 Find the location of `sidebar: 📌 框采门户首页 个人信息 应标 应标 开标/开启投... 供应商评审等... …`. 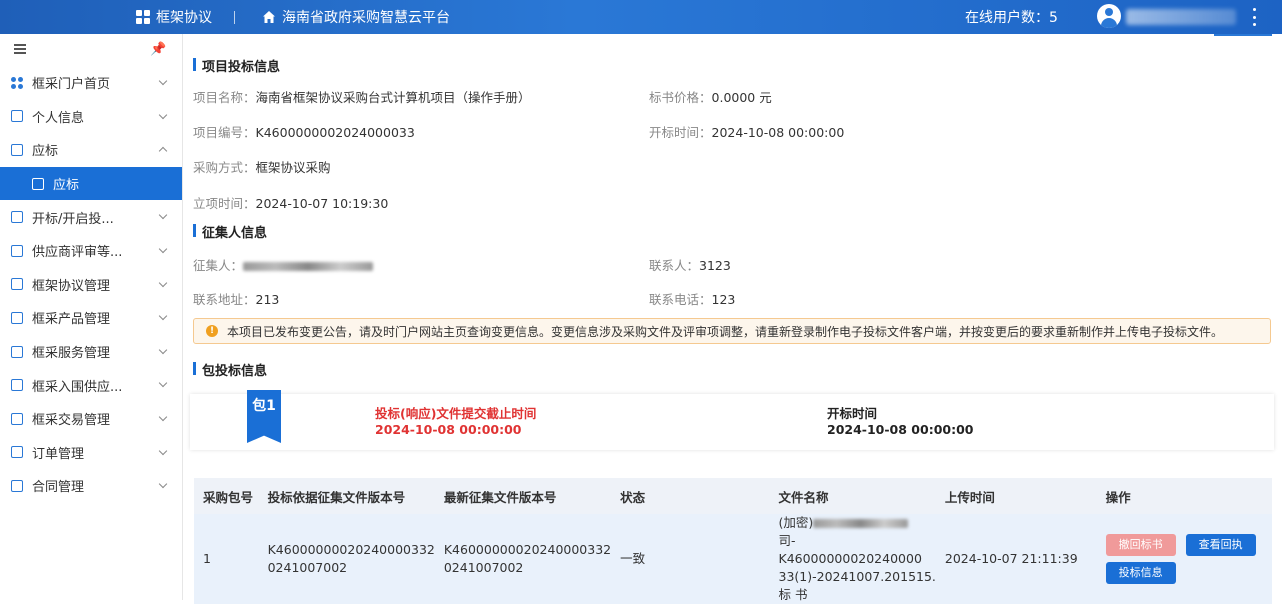

sidebar: 📌 框采门户首页 个人信息 应标 应标 开标/开启投... 供应商评审等... … is located at coordinates (91, 317).